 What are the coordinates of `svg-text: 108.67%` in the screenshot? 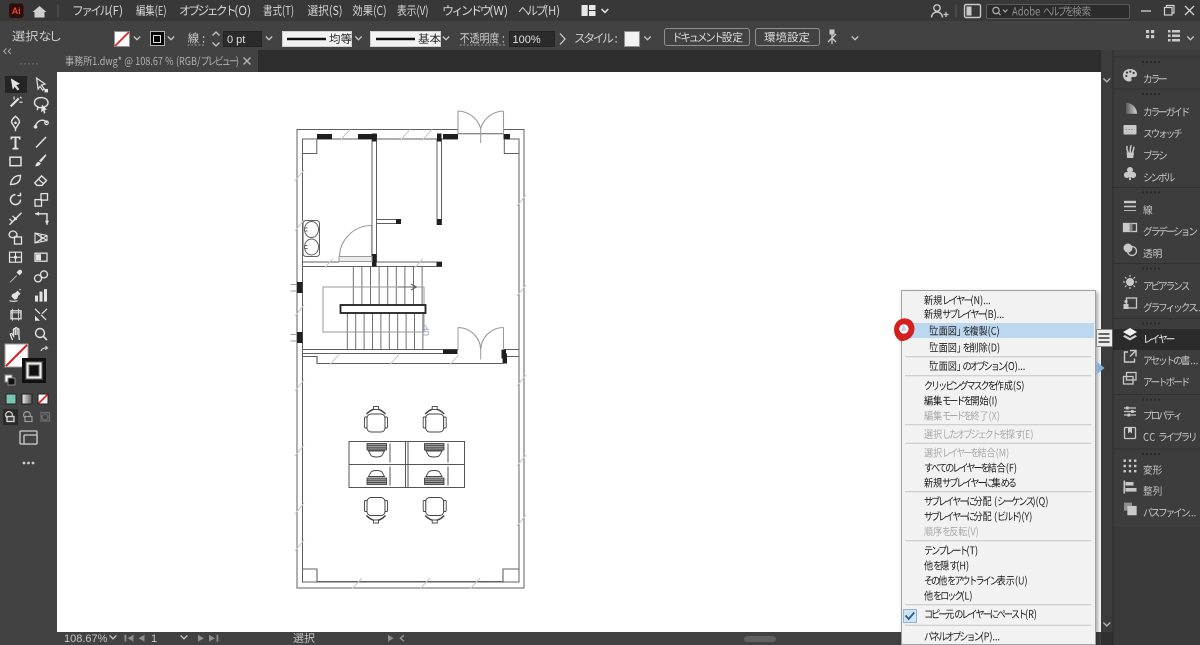 It's located at (86, 639).